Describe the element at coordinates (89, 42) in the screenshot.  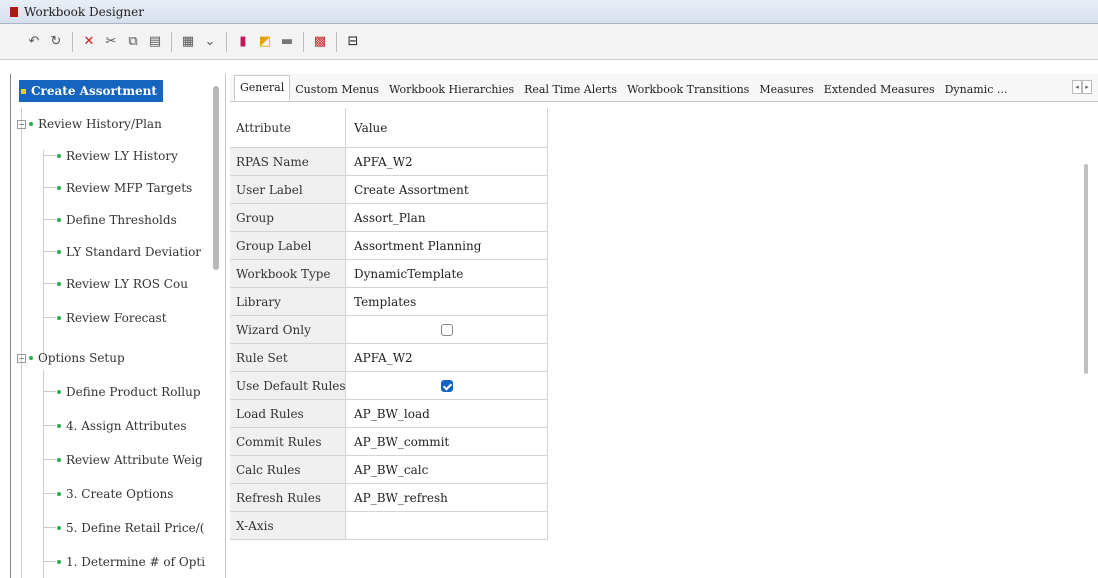
I see `delete-icon: ✕` at that location.